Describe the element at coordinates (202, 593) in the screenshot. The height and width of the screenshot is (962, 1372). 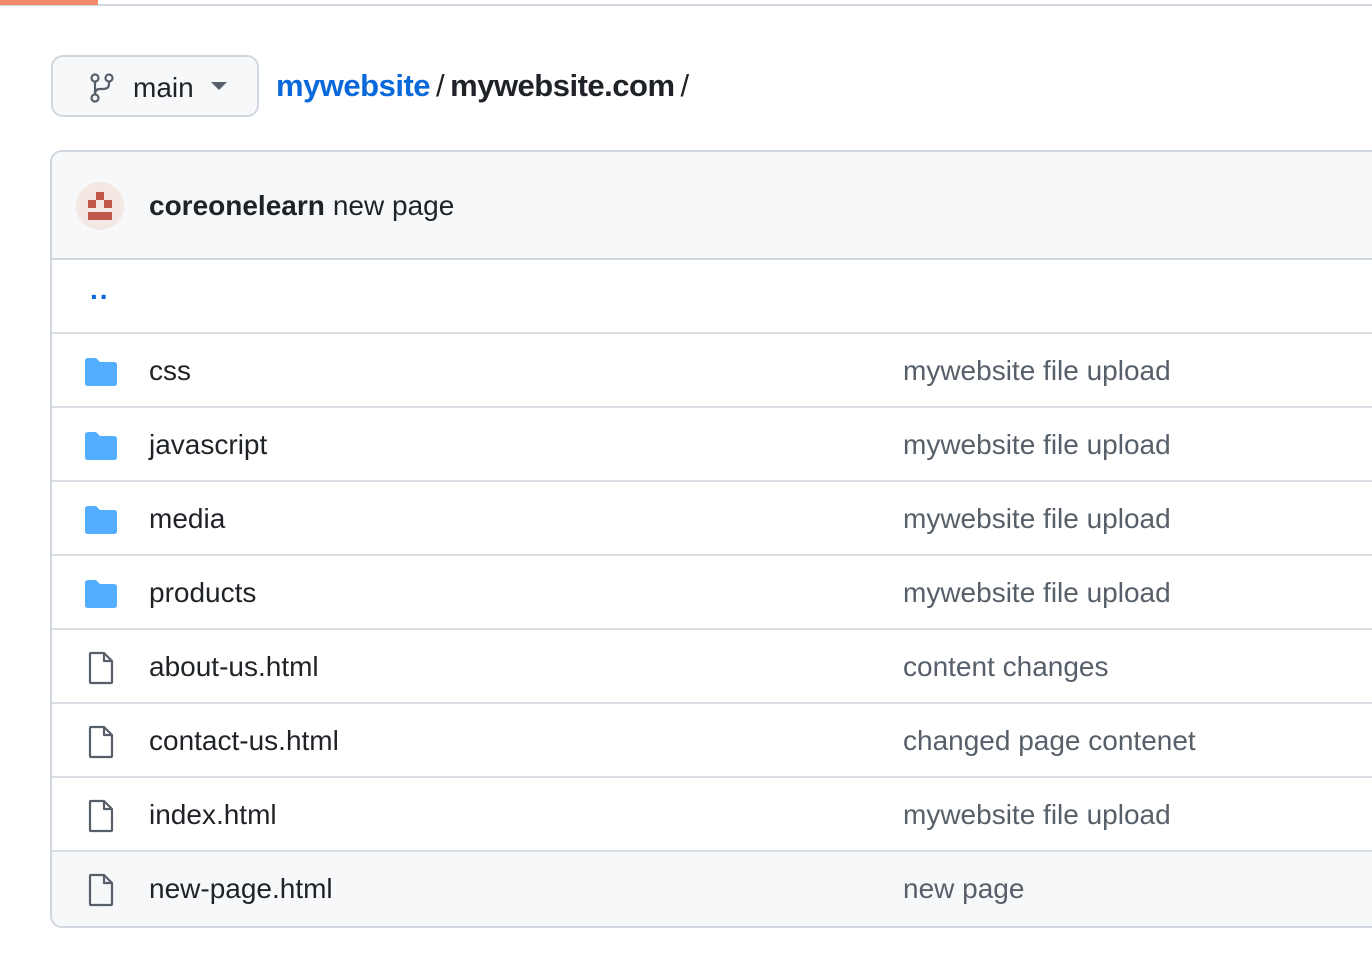
I see `folder-name-link: products` at that location.